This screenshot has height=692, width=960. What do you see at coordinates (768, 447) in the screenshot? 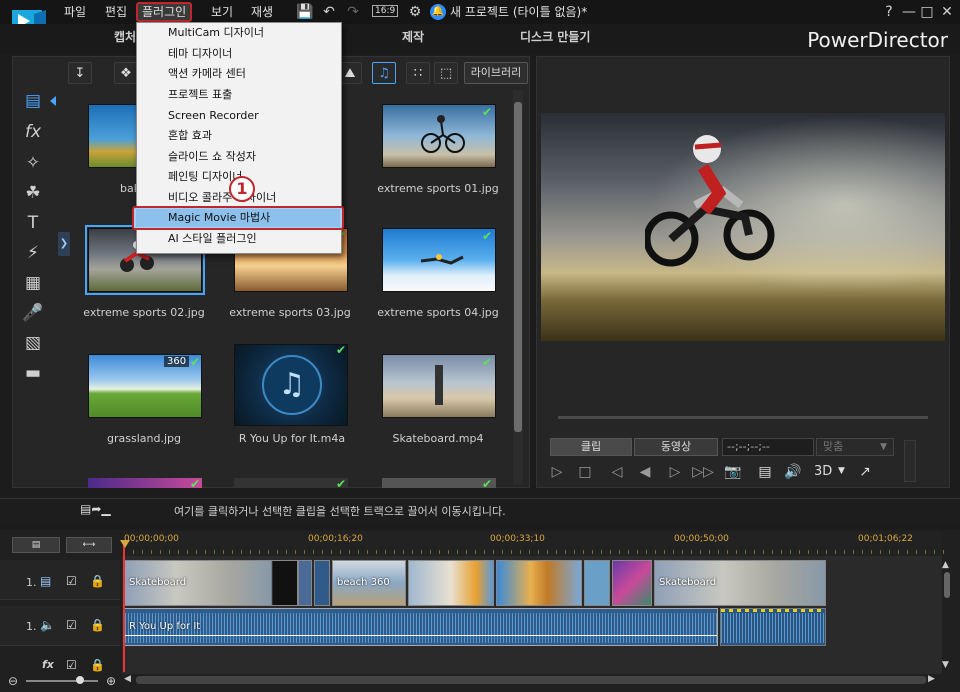
I see `timecode-field: --;--;--;--` at bounding box center [768, 447].